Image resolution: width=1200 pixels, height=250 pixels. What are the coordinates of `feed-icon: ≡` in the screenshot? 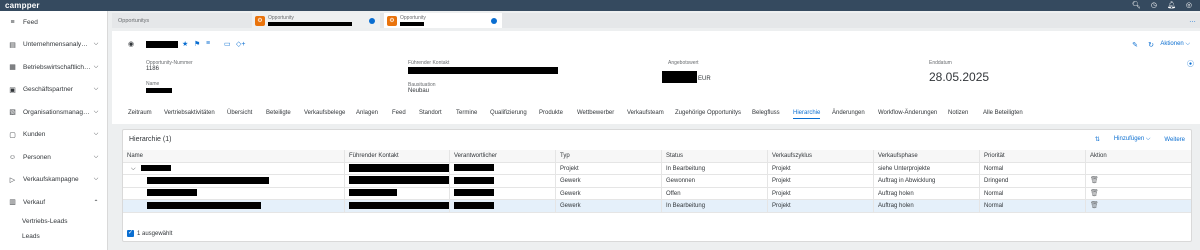 It's located at (208, 43).